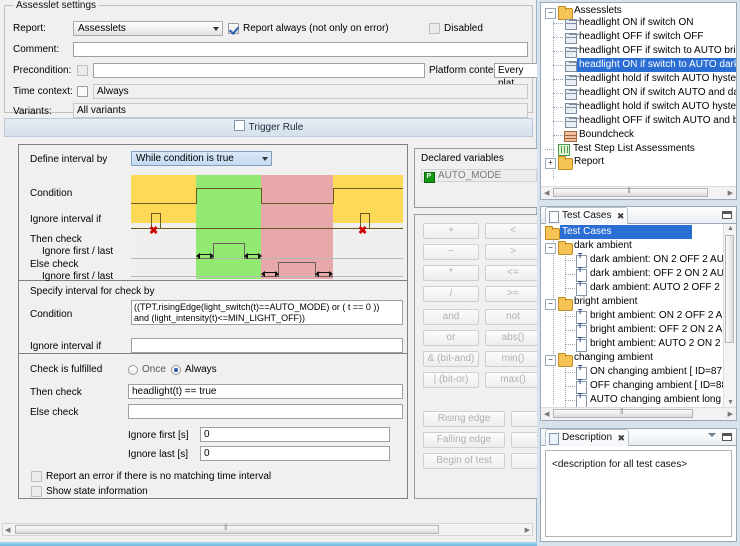 Image resolution: width=740 pixels, height=546 pixels. What do you see at coordinates (550, 360) in the screenshot?
I see `changing-ambient-expander: −` at bounding box center [550, 360].